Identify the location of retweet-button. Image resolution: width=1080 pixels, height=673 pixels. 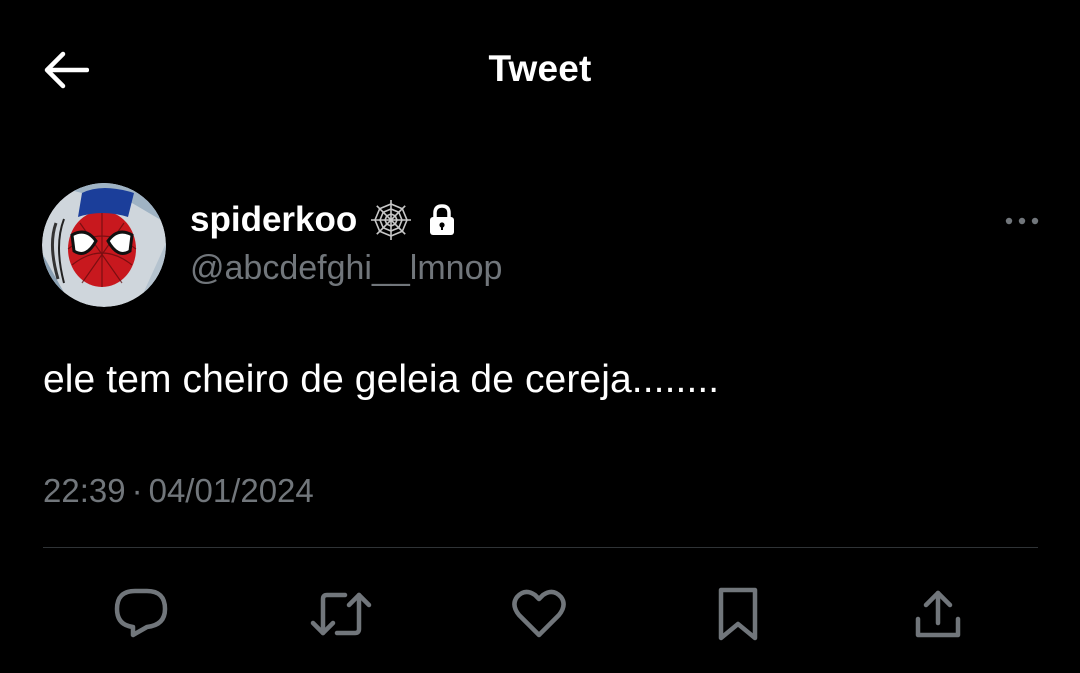
(341, 614).